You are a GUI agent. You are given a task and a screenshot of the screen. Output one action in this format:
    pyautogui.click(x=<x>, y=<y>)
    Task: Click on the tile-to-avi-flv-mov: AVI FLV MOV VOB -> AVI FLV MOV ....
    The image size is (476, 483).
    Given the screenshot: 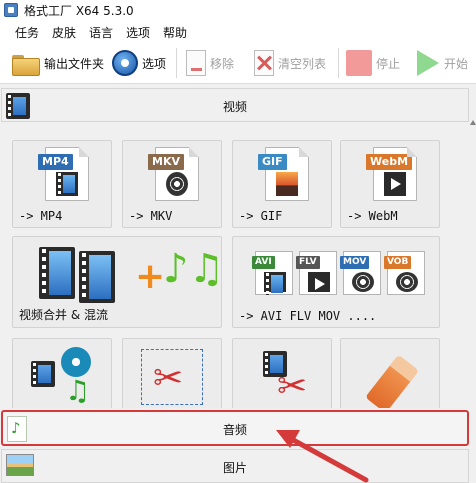 What is the action you would take?
    pyautogui.click(x=336, y=282)
    